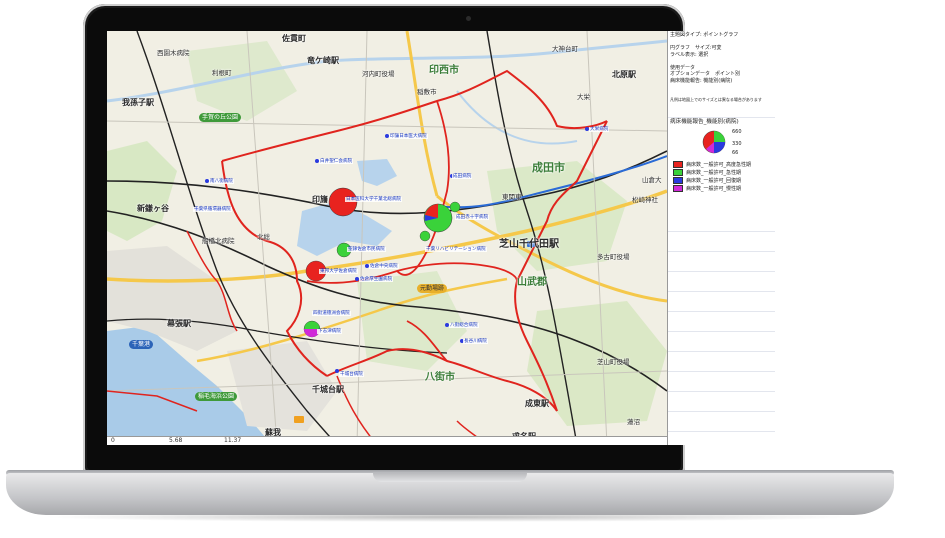 The image size is (945, 538). I want to click on settings-line: 凡例は地図上でのサイズとは異なる場合があります, so click(716, 99).